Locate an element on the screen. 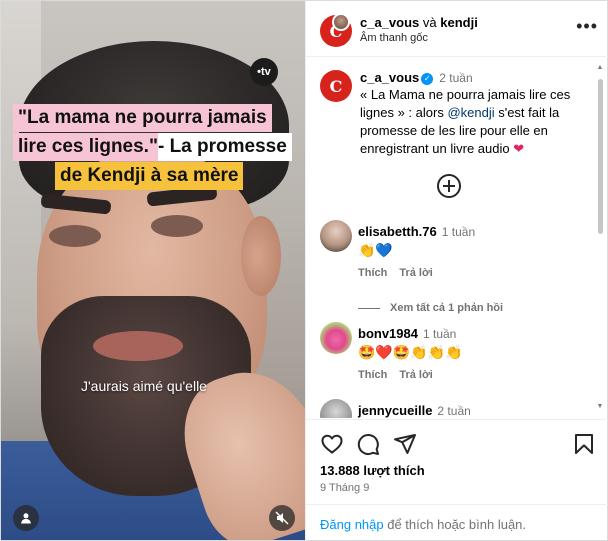 The width and height of the screenshot is (608, 541). channel-logo: •tv is located at coordinates (264, 72).